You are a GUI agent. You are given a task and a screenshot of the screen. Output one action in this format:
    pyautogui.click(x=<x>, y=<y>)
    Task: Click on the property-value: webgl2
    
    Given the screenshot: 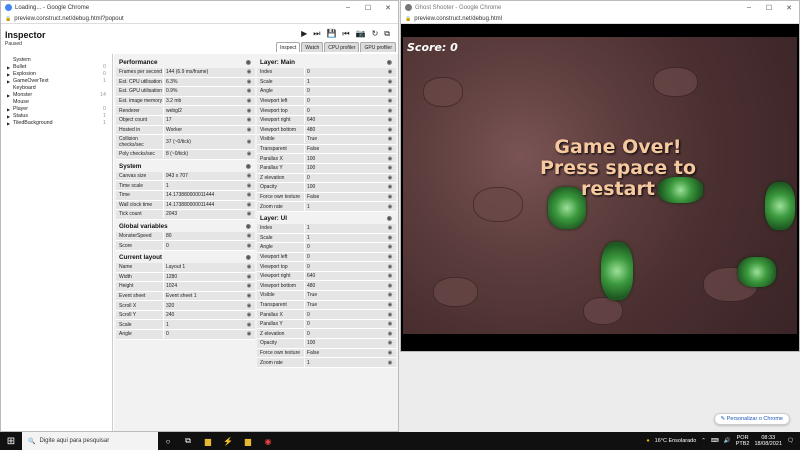 What is the action you would take?
    pyautogui.click(x=203, y=111)
    